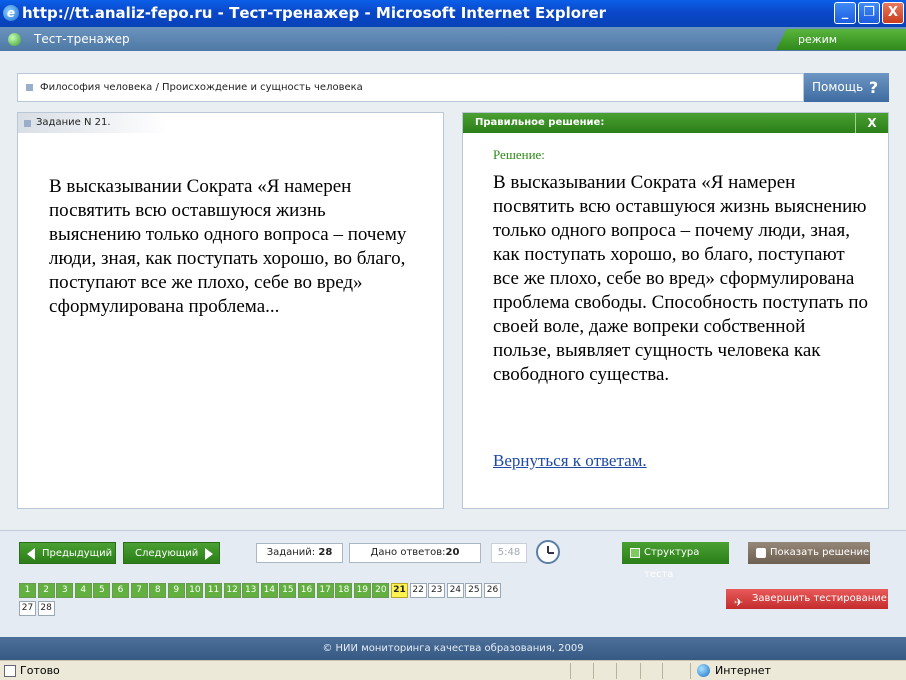 Image resolution: width=906 pixels, height=680 pixels. I want to click on question-cell-26: 26, so click(492, 590).